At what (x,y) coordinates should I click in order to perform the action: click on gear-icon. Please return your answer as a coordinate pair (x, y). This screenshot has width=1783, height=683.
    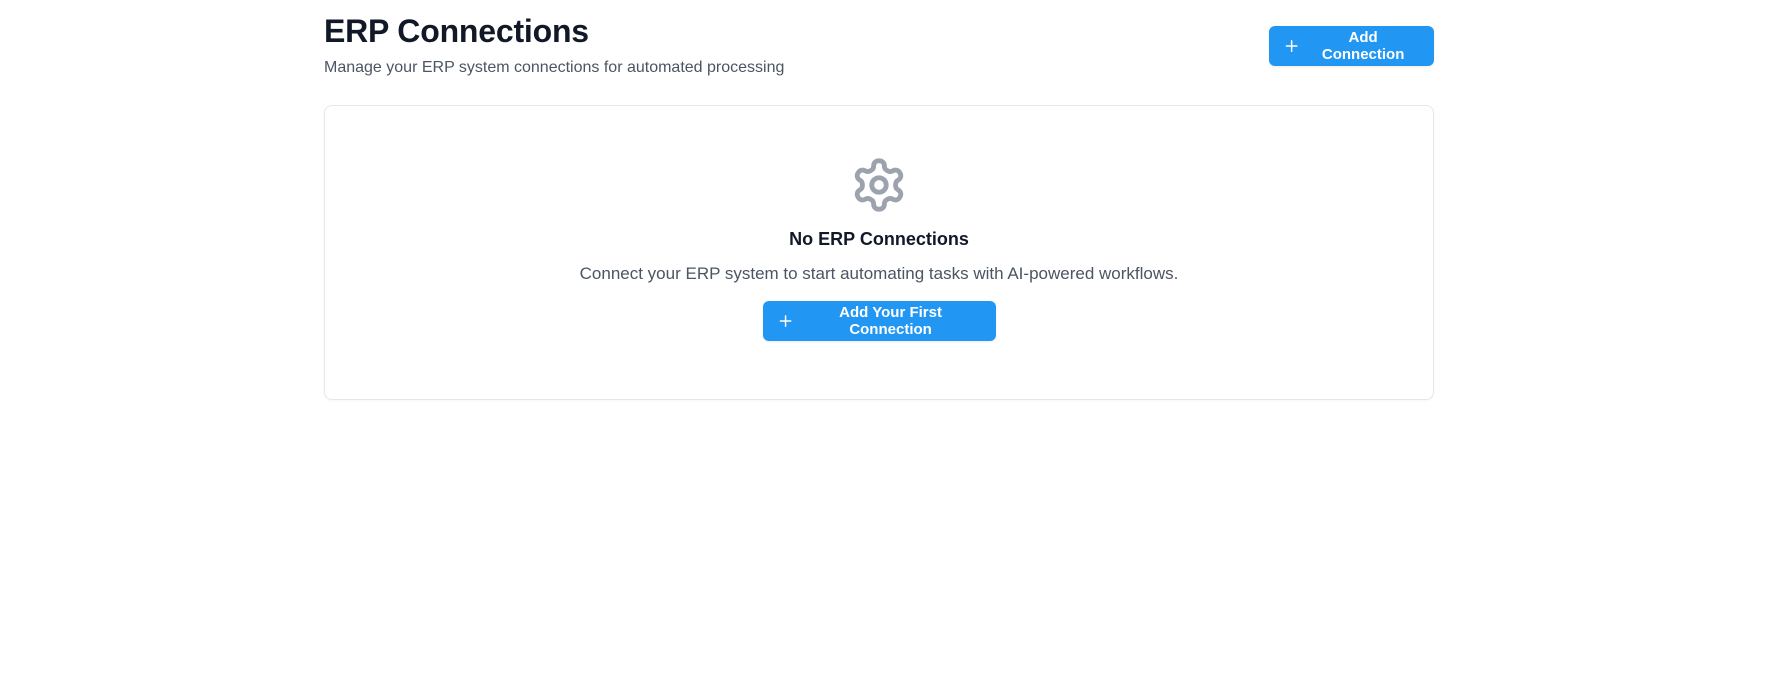
    Looking at the image, I should click on (879, 185).